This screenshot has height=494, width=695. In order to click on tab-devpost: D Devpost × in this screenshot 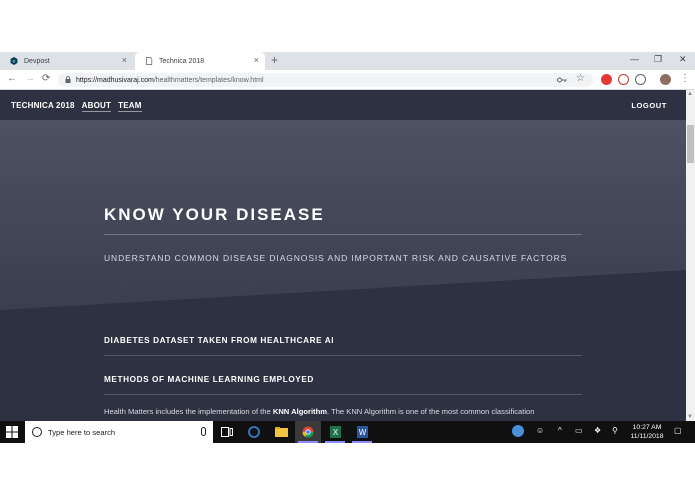, I will do `click(66, 61)`.